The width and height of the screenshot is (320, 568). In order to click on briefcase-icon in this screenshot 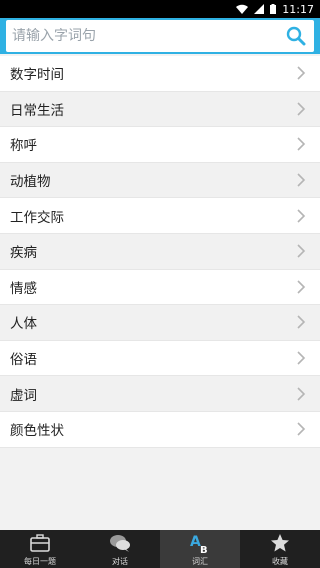, I will do `click(40, 543)`.